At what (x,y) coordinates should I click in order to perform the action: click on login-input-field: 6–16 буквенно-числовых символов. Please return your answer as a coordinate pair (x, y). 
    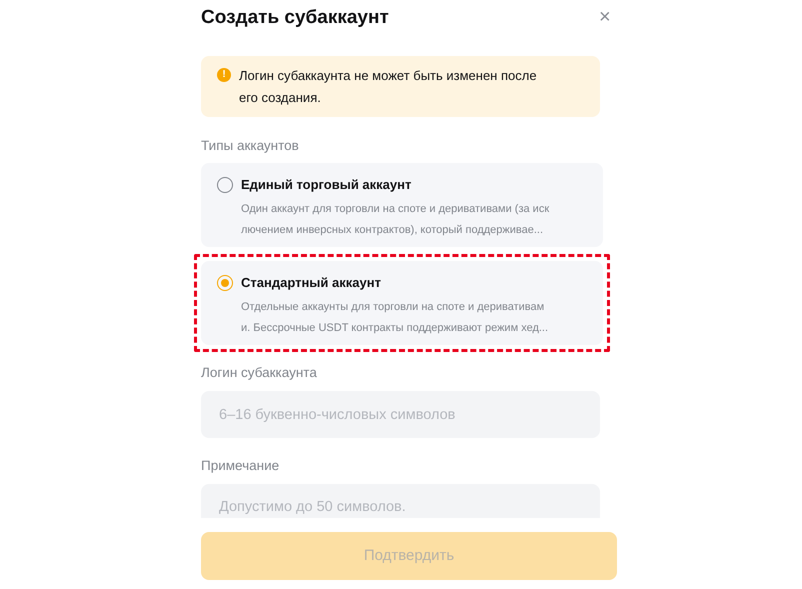
    Looking at the image, I should click on (400, 414).